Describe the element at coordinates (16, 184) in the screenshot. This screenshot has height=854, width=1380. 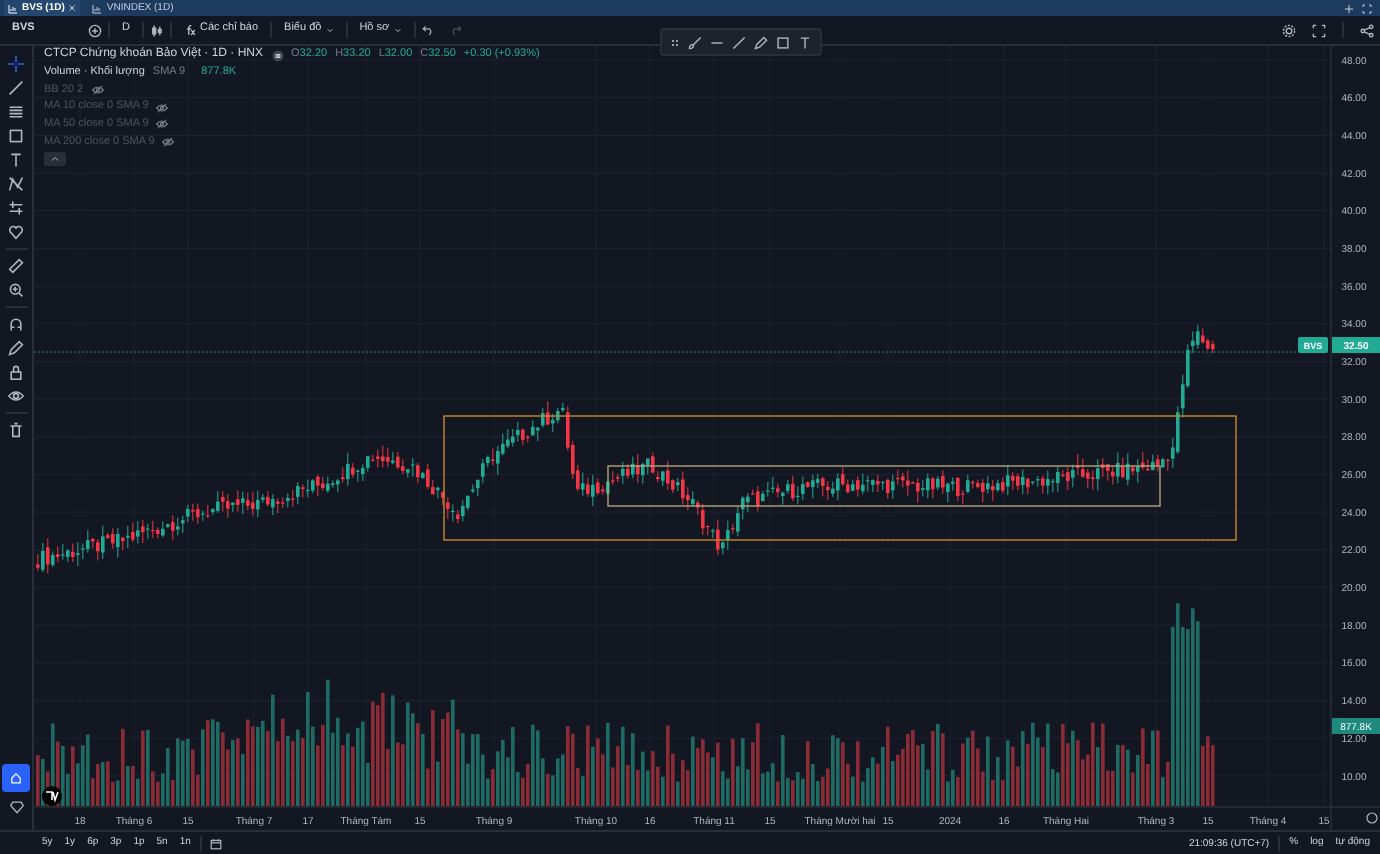
I see `pattern-icon` at that location.